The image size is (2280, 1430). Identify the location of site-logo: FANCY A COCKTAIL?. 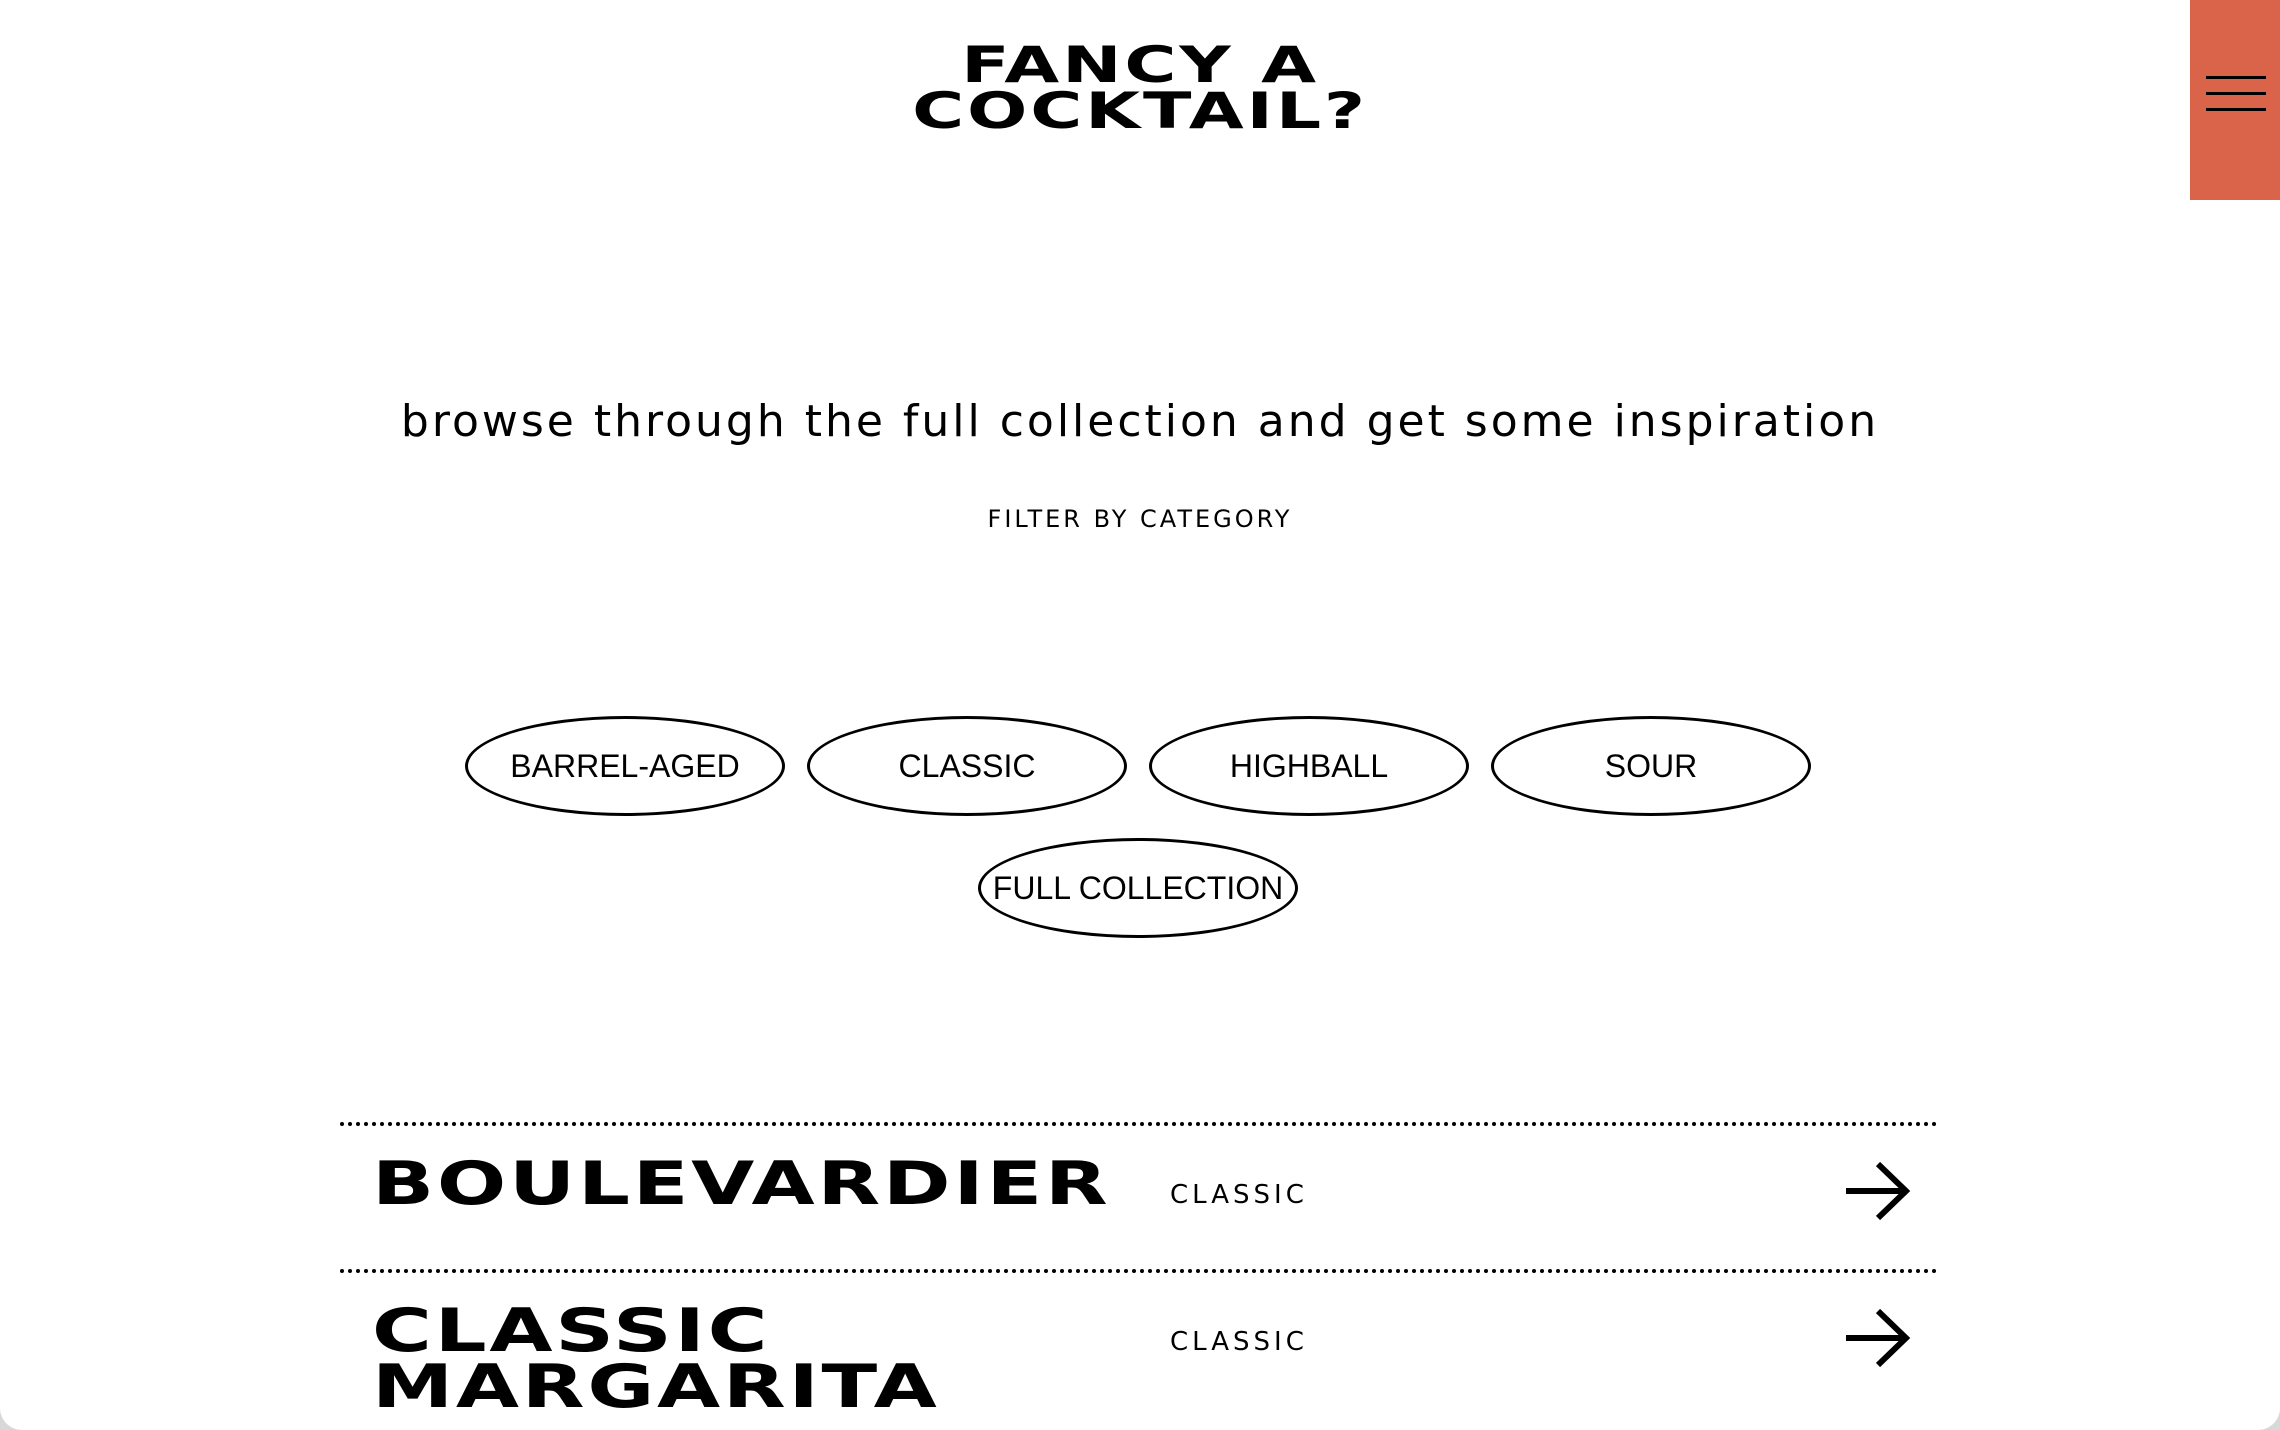
(1140, 90).